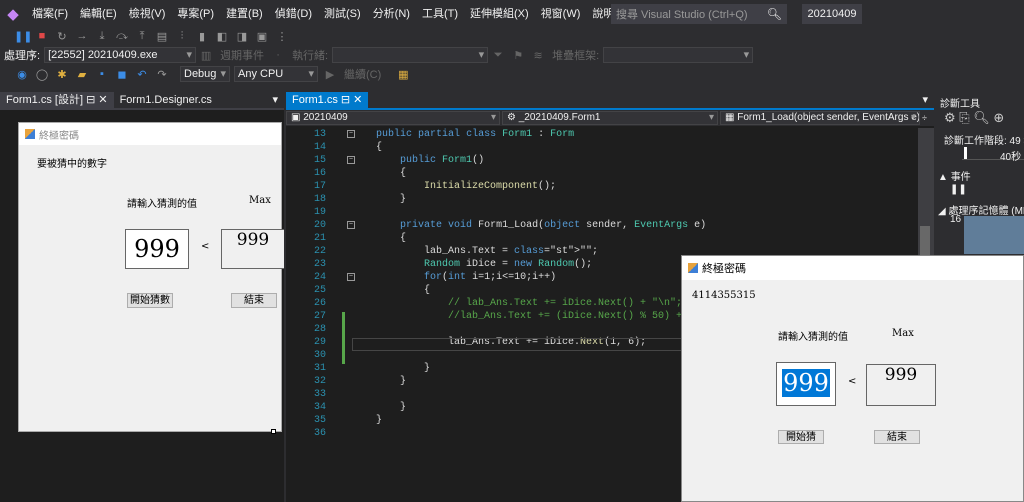 Image resolution: width=1024 pixels, height=502 pixels. Describe the element at coordinates (342, 14) in the screenshot. I see `menu-item: 測試(S)` at that location.